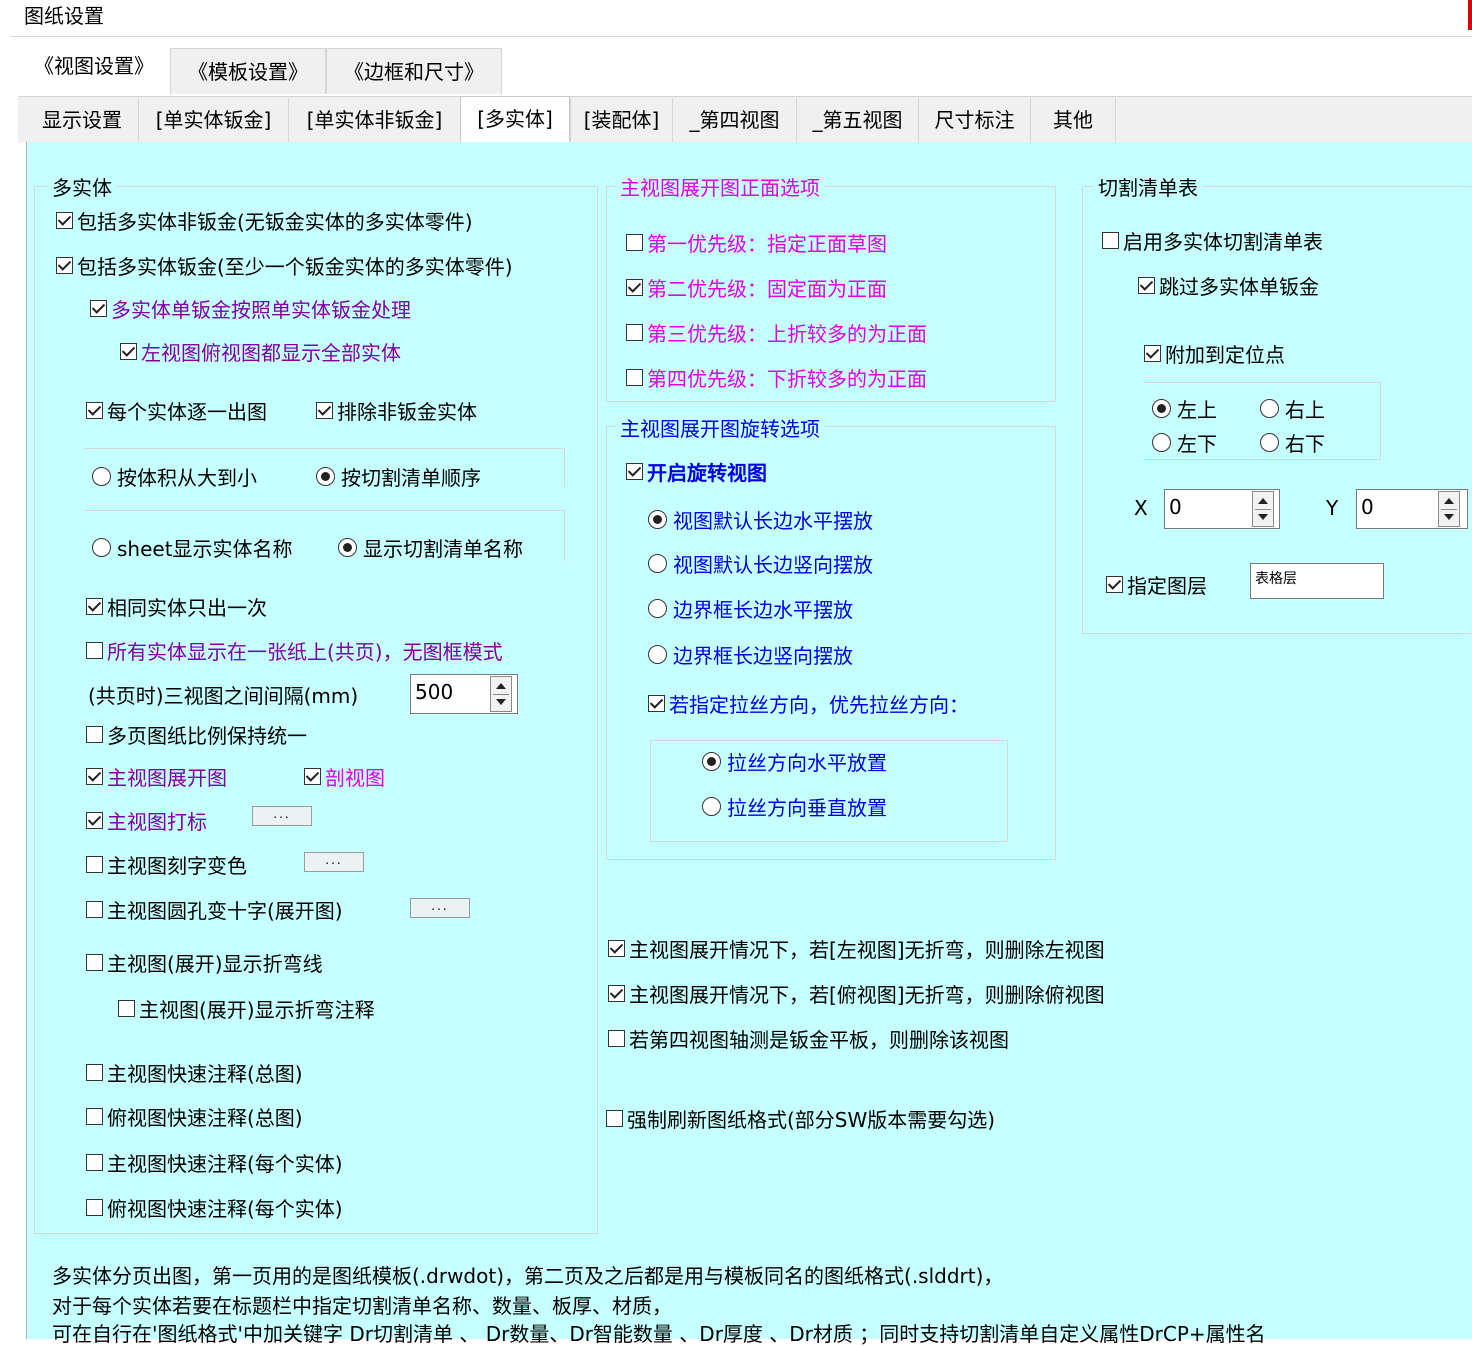 The height and width of the screenshot is (1347, 1472). I want to click on subtab-dimension: 尺寸标注, so click(974, 121).